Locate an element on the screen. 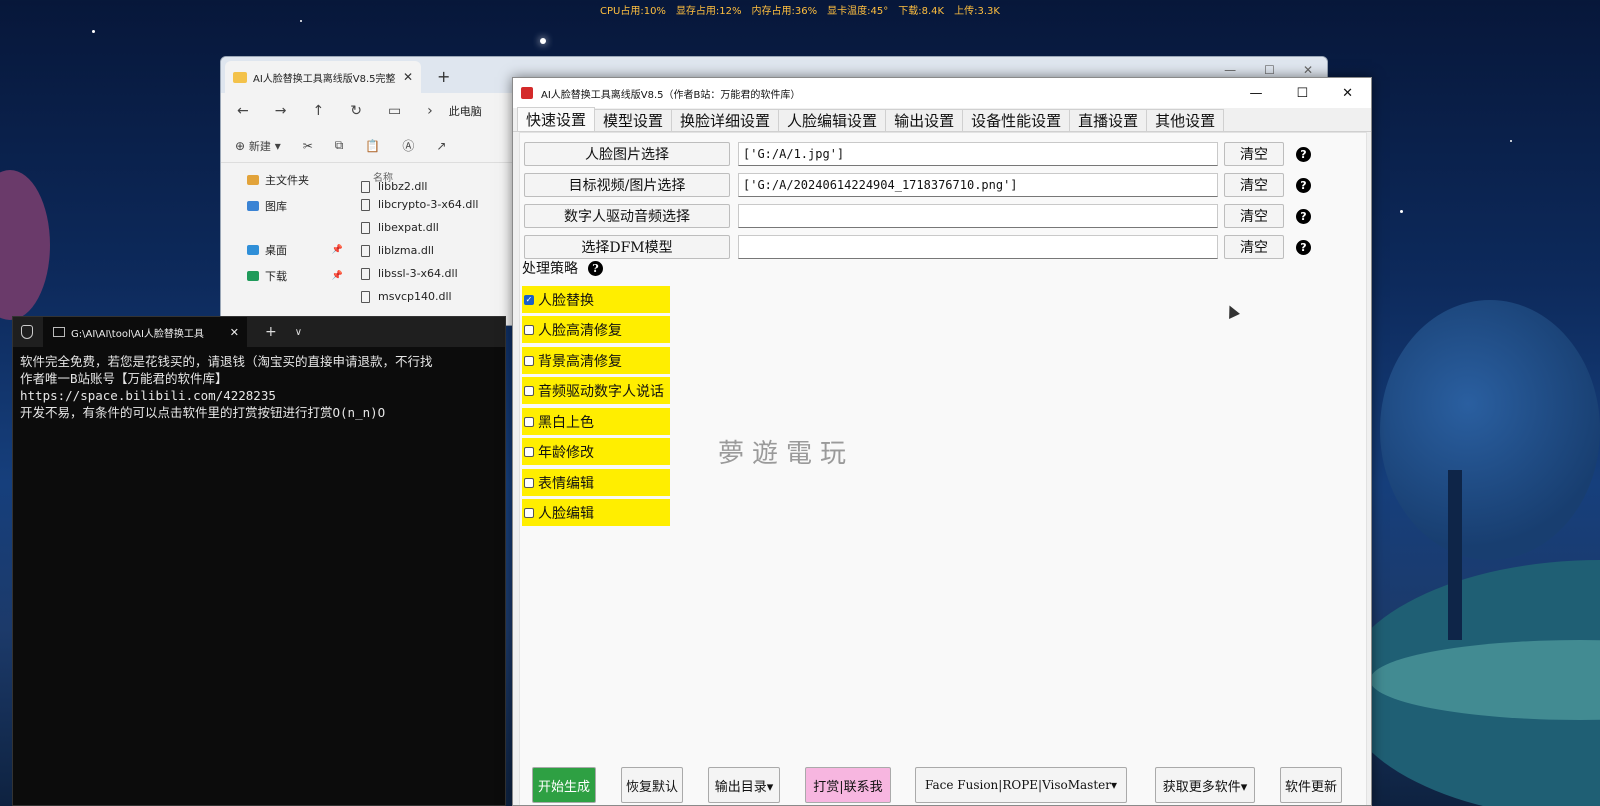 Image resolution: width=1600 pixels, height=806 pixels. share-icon: ↗ is located at coordinates (441, 146).